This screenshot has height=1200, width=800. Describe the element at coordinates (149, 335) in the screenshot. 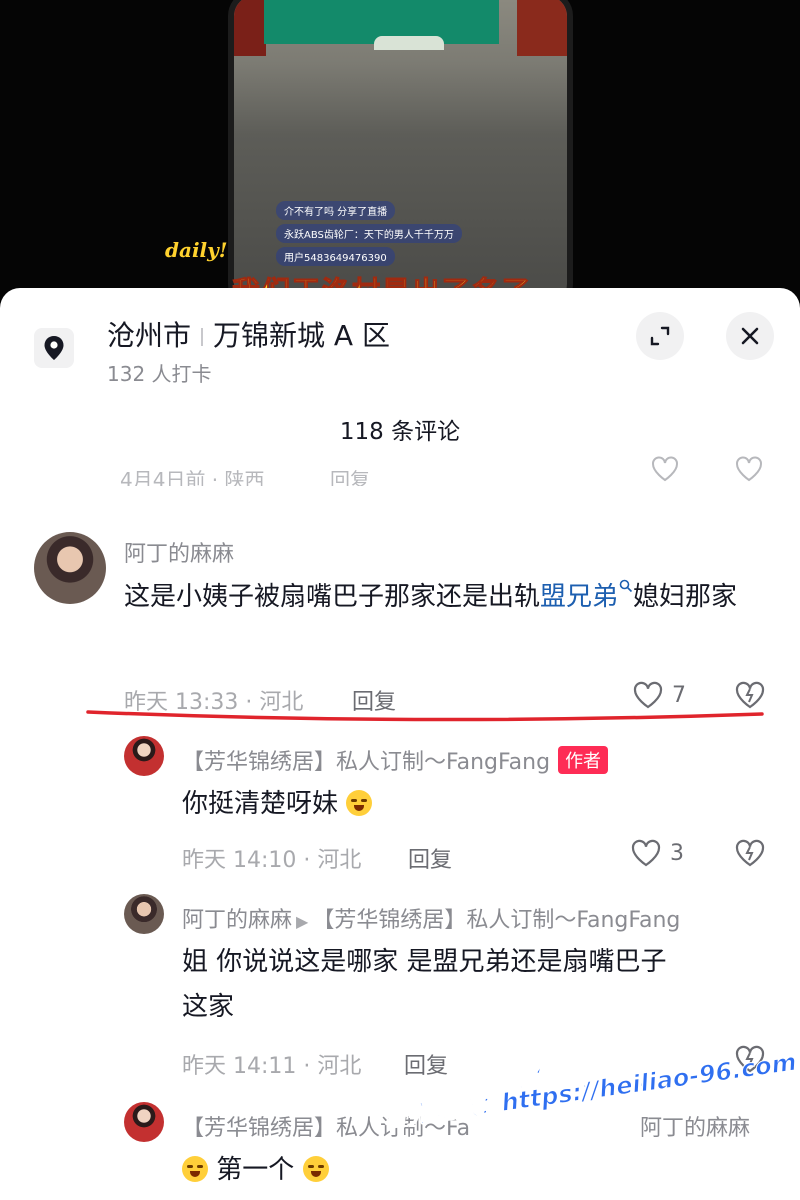

I see `location-city: 沧州市` at that location.